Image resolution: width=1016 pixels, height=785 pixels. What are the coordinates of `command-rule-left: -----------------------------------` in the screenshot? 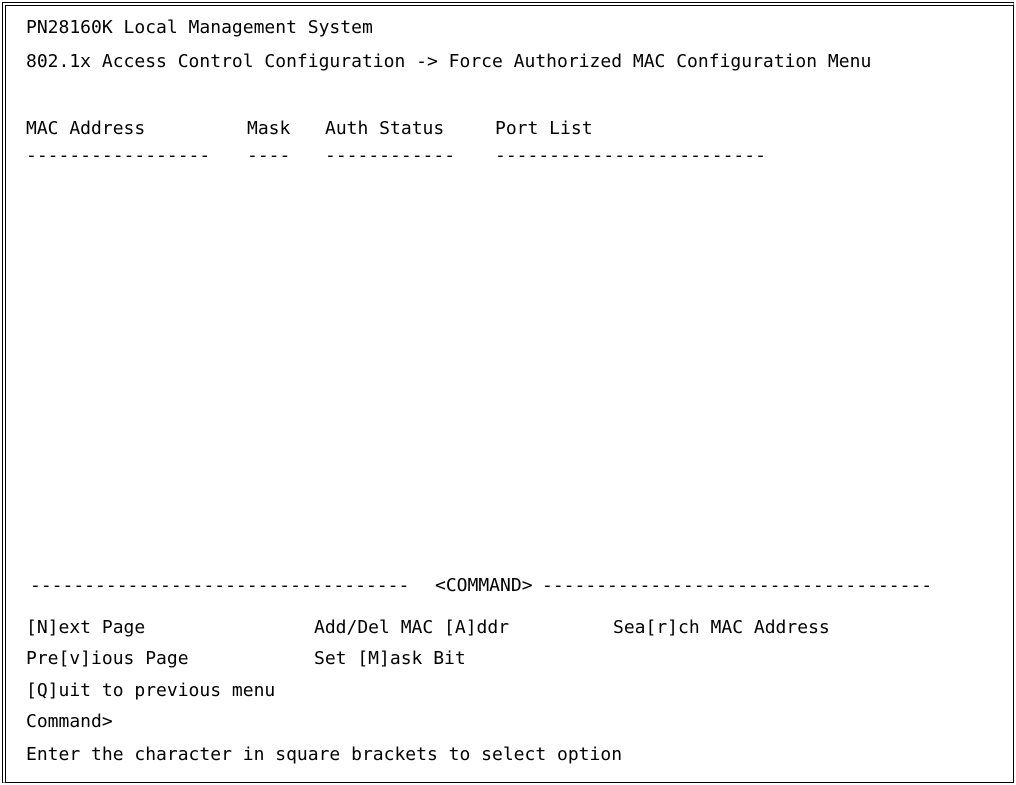 It's located at (220, 585).